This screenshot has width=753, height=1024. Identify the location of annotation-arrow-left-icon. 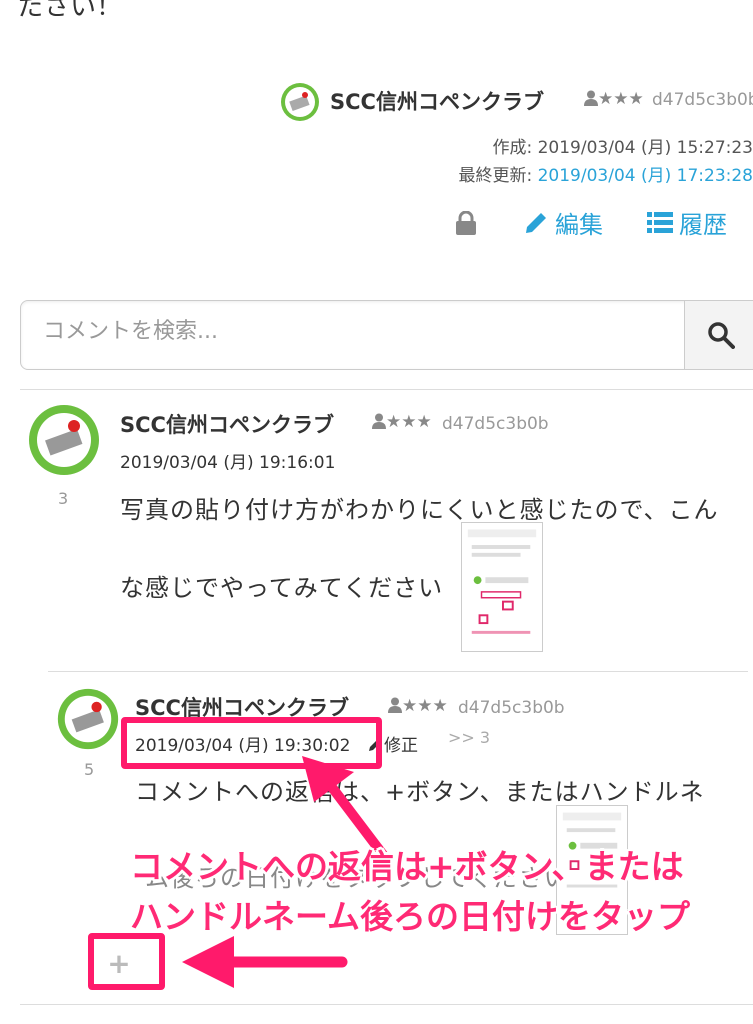
(265, 962).